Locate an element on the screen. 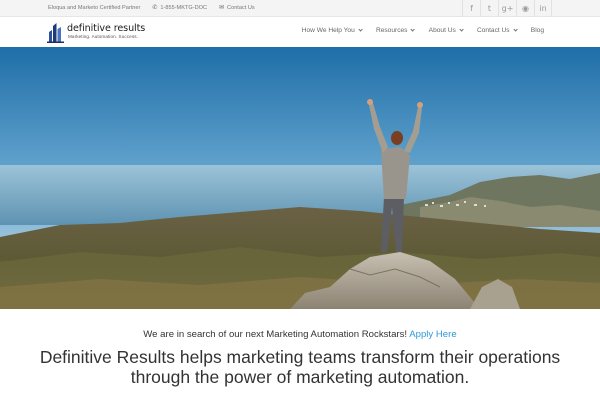 Image resolution: width=600 pixels, height=400 pixels. partner-text: Eloqua and Marketo Certified Partner is located at coordinates (94, 8).